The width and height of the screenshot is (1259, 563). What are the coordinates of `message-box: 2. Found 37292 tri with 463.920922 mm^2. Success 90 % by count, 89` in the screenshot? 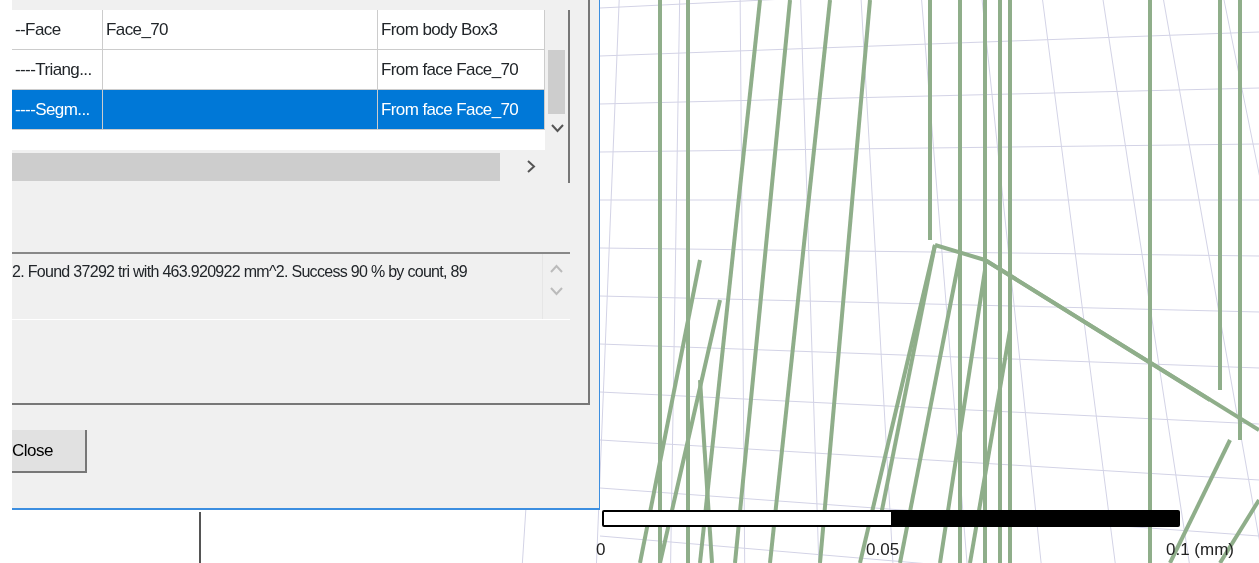 It's located at (291, 286).